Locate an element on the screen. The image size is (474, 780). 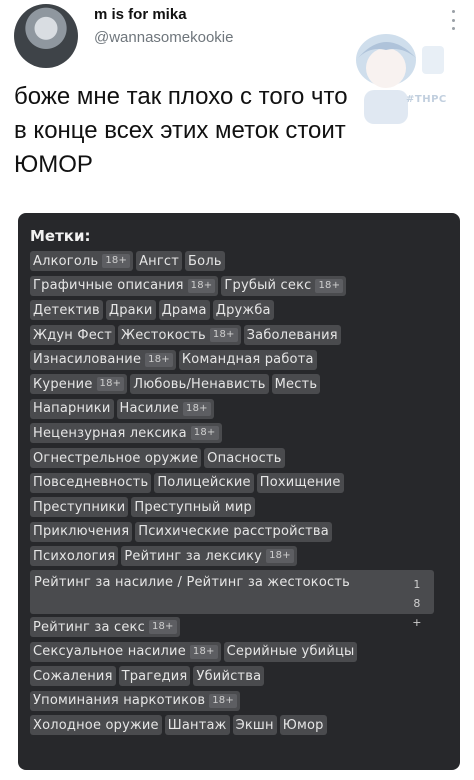
tag-label: Графичные описания is located at coordinates (108, 286).